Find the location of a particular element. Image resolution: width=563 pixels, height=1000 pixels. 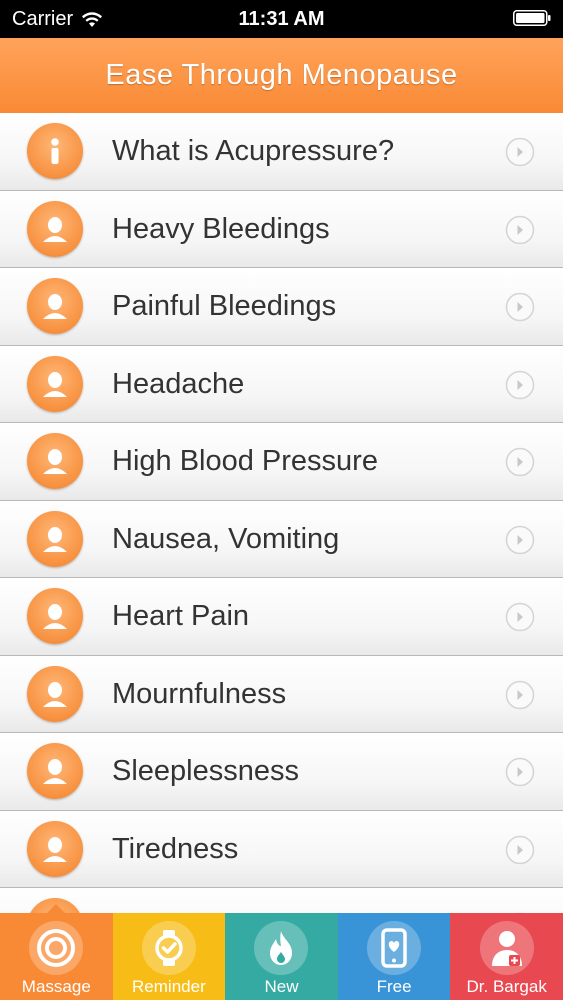

tab-reminder: Reminder is located at coordinates (169, 956).